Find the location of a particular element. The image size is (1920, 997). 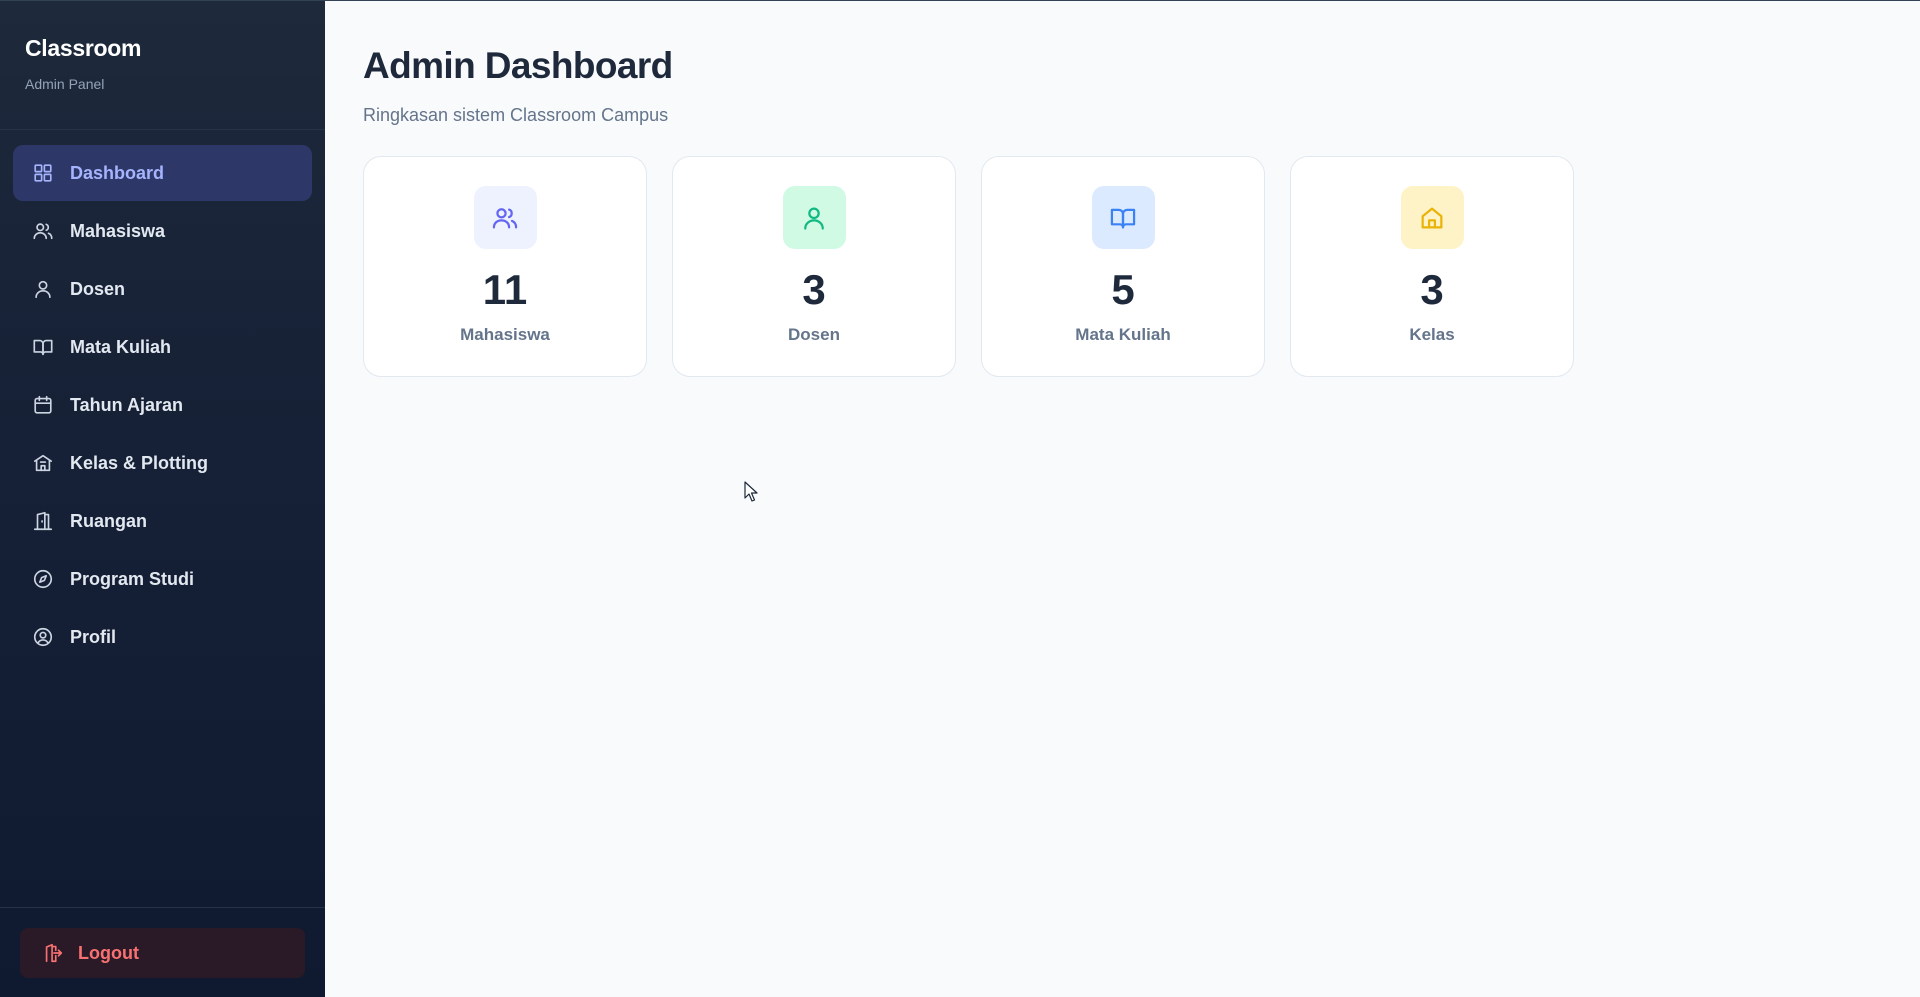

logout-icon is located at coordinates (53, 953).